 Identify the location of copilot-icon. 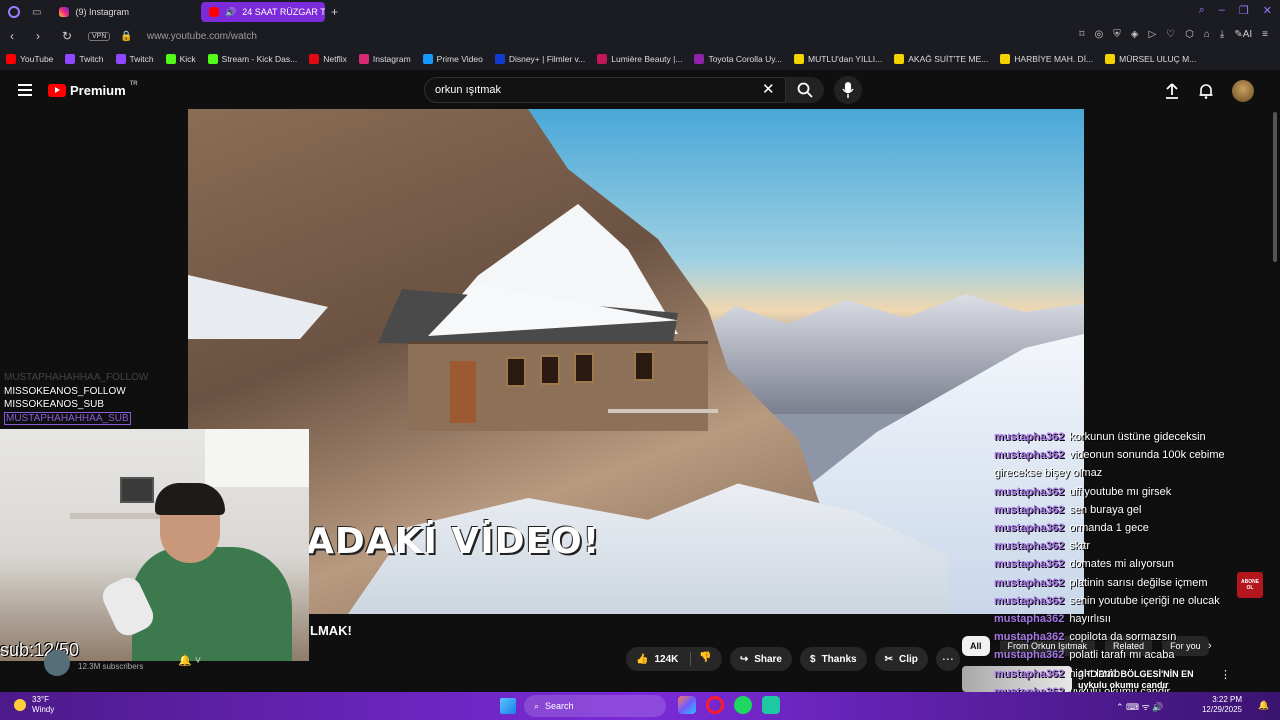
(687, 705).